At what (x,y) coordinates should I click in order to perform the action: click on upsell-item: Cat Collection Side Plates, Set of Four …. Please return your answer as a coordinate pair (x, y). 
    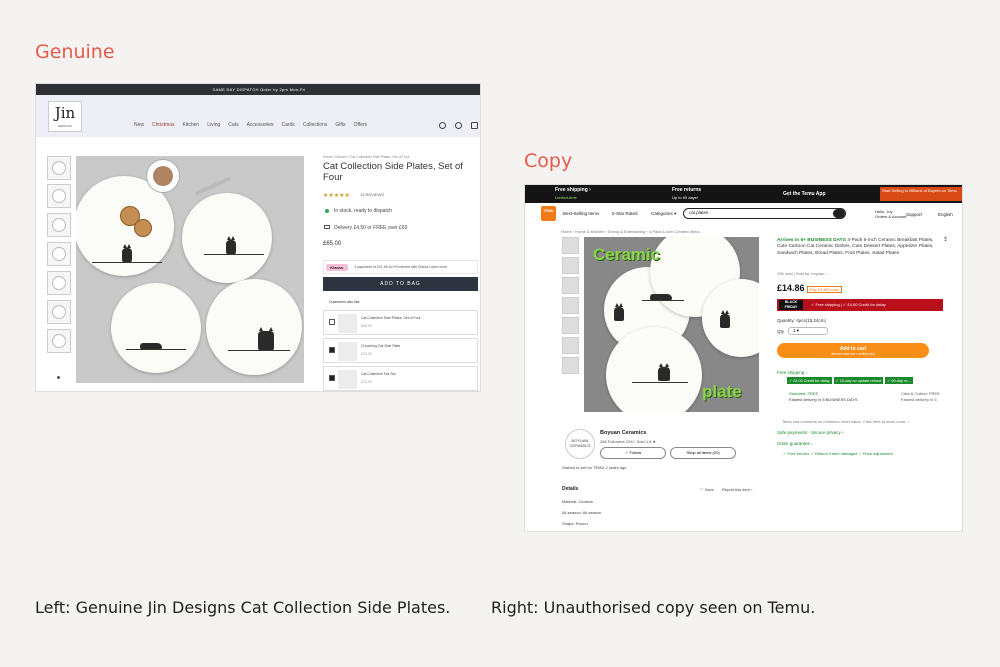
    Looking at the image, I should click on (400, 322).